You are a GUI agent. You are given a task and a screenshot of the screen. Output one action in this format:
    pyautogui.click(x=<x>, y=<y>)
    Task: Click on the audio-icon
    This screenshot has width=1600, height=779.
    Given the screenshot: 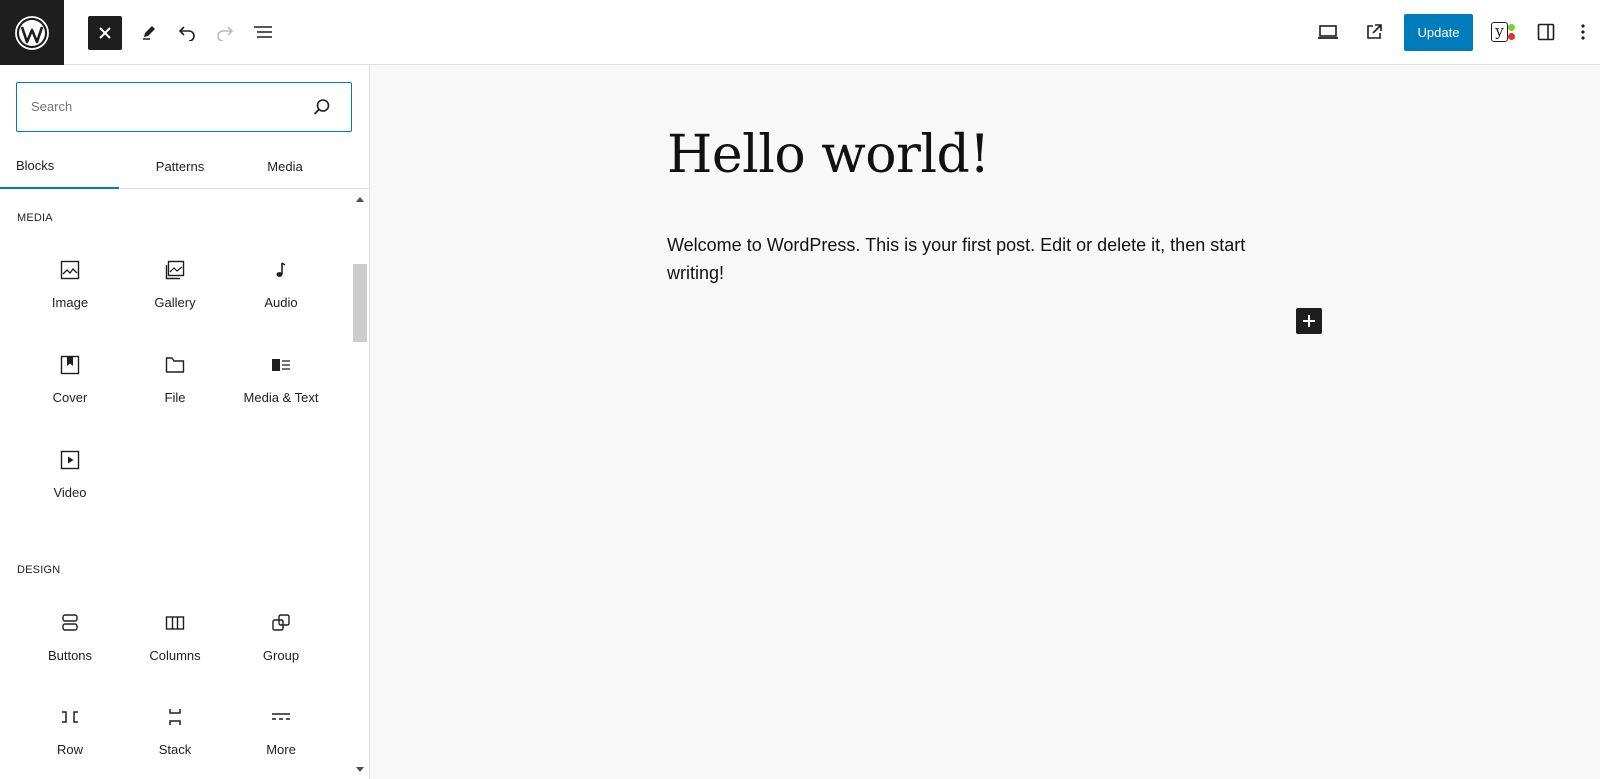 What is the action you would take?
    pyautogui.click(x=281, y=270)
    